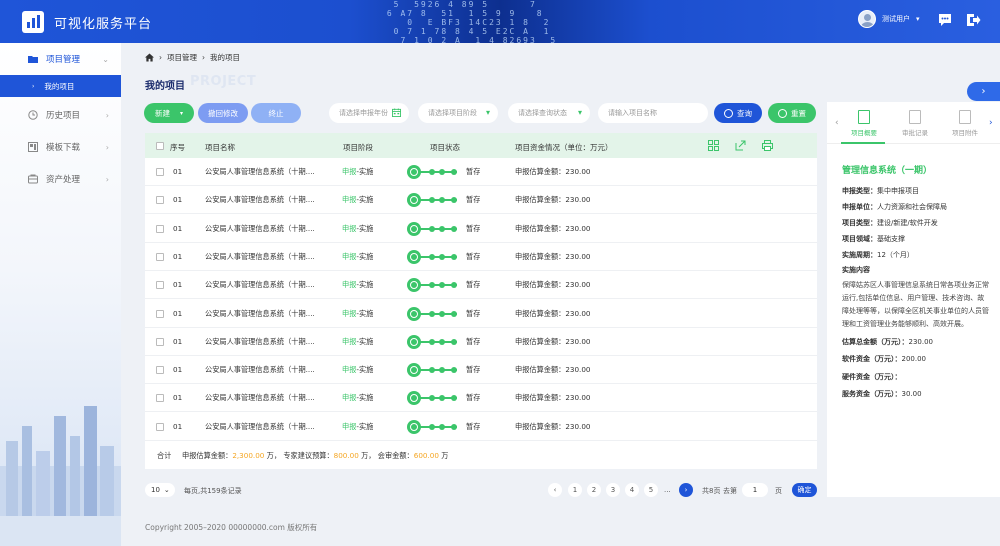  What do you see at coordinates (414, 285) in the screenshot?
I see `check-circle-icon` at bounding box center [414, 285].